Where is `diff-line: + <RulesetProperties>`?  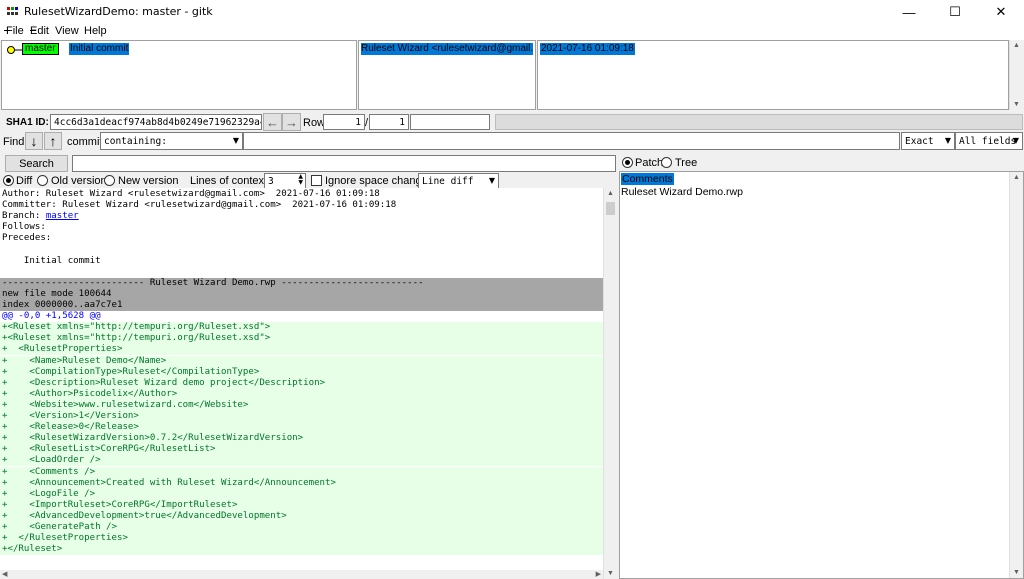
diff-line: + <RulesetProperties> is located at coordinates (301, 350).